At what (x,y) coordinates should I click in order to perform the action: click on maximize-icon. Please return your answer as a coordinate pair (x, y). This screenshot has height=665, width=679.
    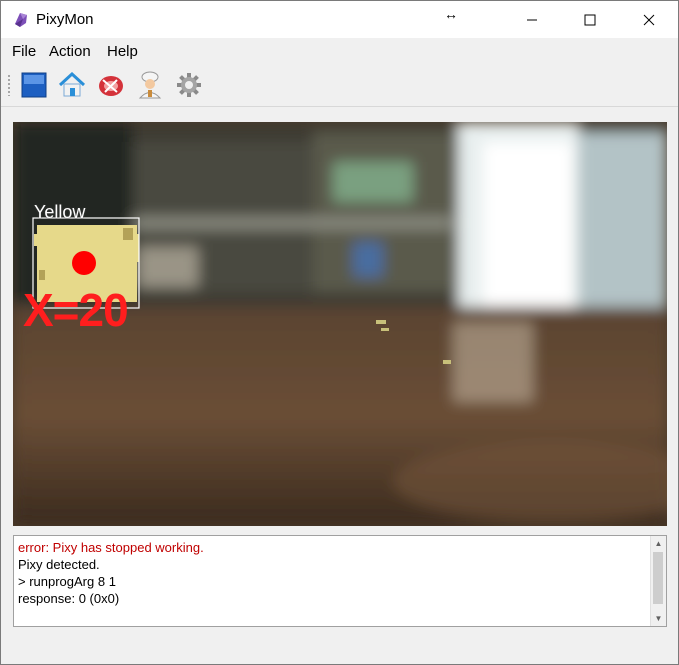
    Looking at the image, I should click on (590, 19).